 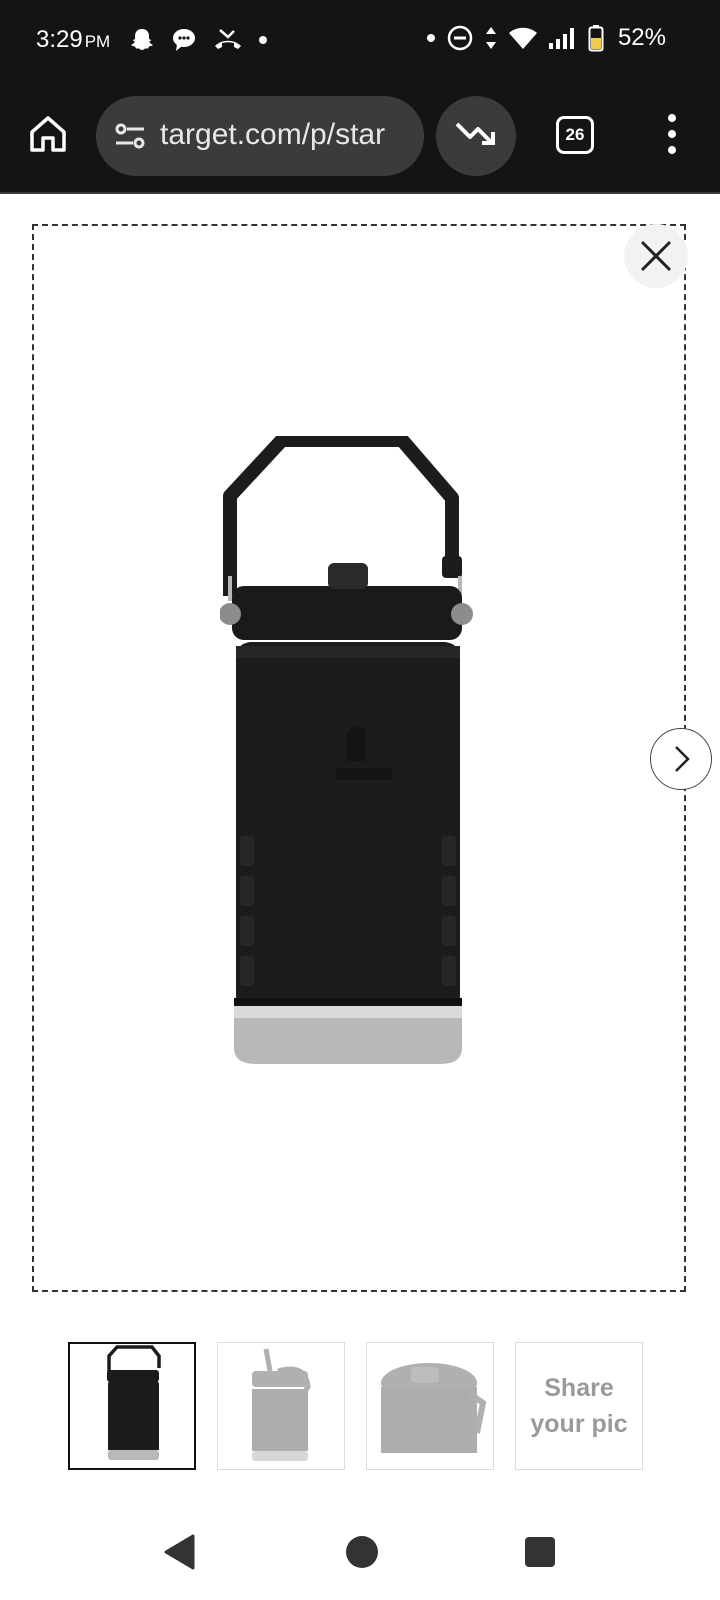 I want to click on wifi-icon, so click(x=522, y=38).